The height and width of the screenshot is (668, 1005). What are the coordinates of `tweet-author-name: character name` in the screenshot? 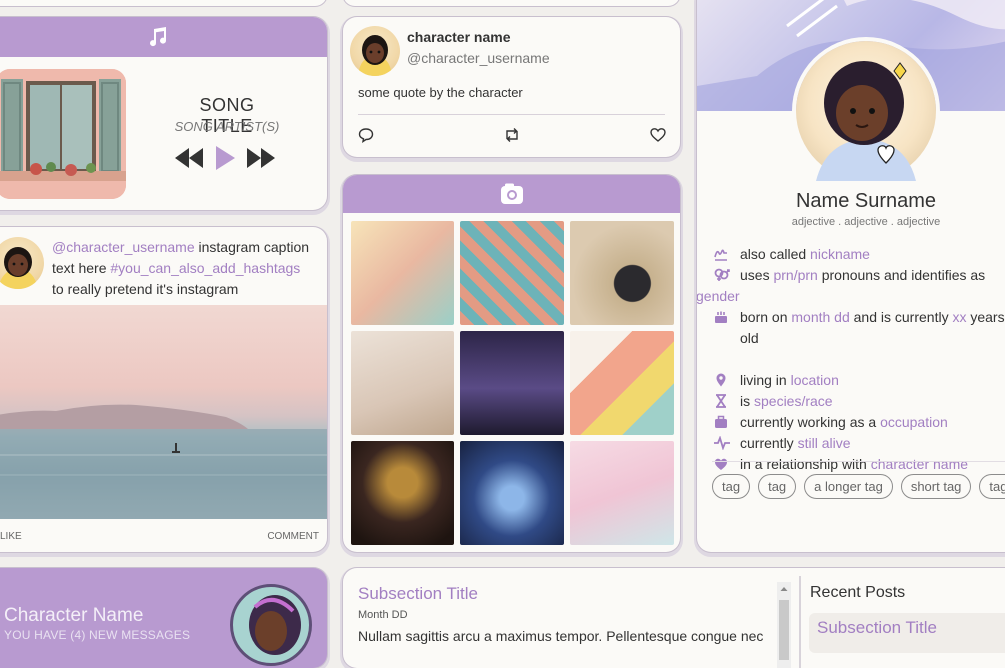 It's located at (459, 37).